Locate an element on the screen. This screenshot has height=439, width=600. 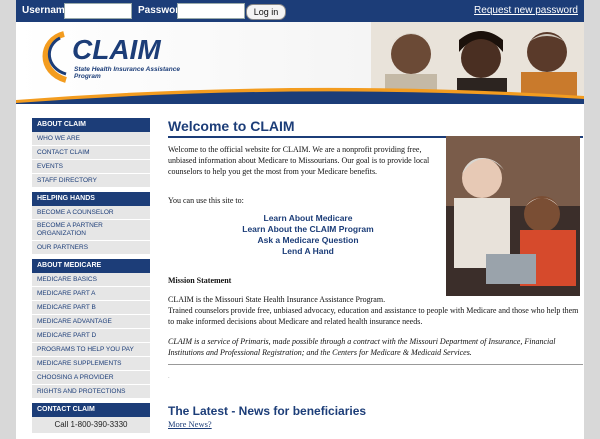
sidebar-heading-about-medicare: ABOUT MEDICARE is located at coordinates (91, 266).